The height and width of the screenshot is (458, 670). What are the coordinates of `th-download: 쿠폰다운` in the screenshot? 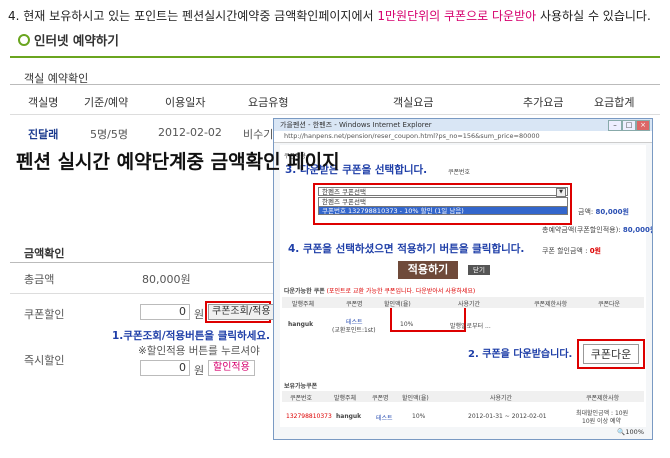 It's located at (609, 304).